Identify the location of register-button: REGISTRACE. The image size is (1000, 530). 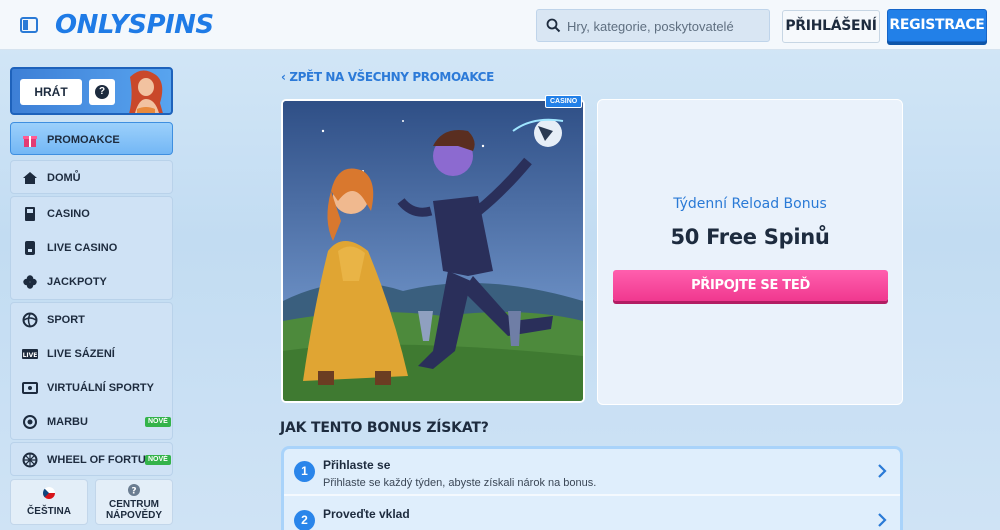
(937, 25).